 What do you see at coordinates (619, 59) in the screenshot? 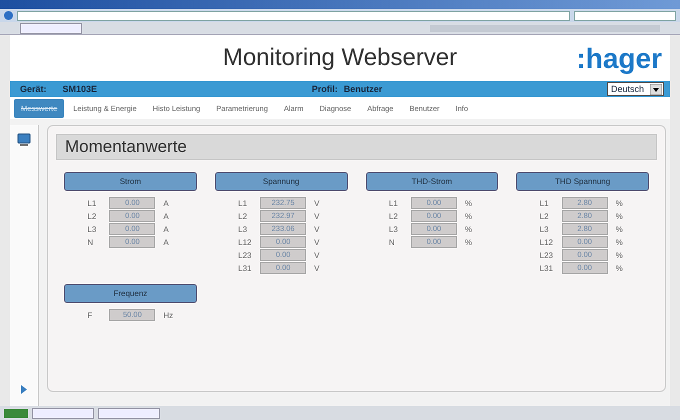
I see `logo: :hager` at bounding box center [619, 59].